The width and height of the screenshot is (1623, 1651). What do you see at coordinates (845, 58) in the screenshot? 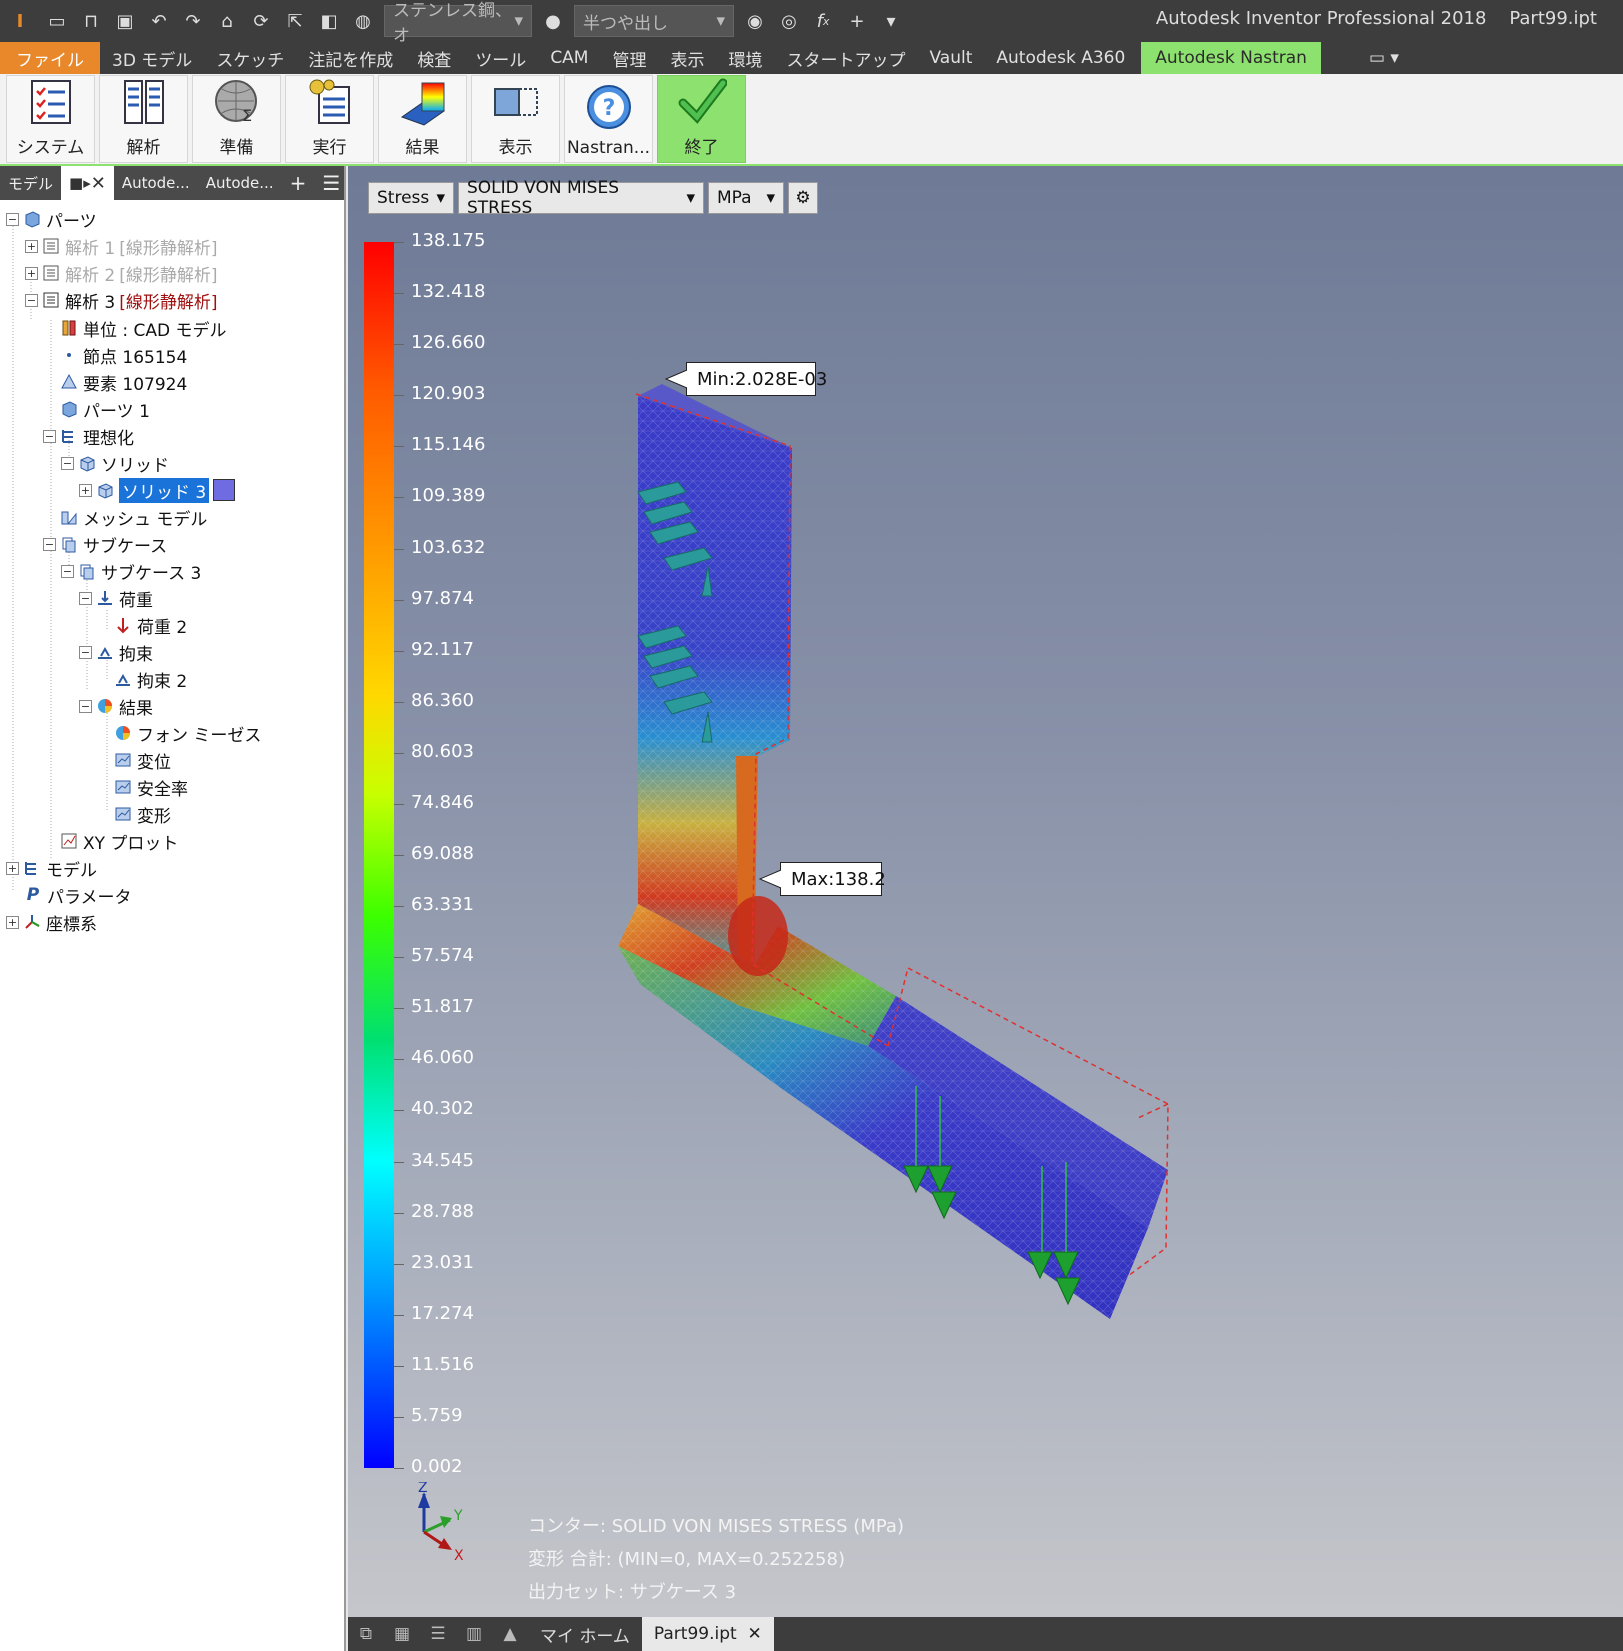
I see `tab-get-started: スタートアップ` at bounding box center [845, 58].